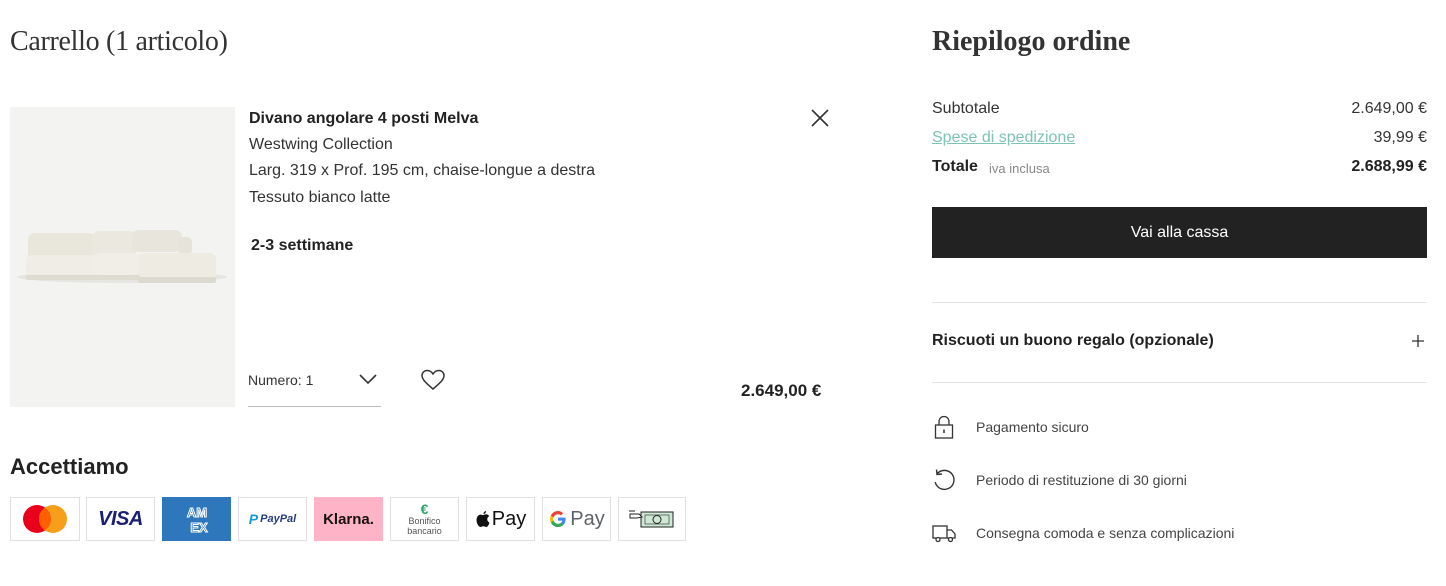  What do you see at coordinates (320, 197) in the screenshot?
I see `product-fabric: Tessuto bianco latte` at bounding box center [320, 197].